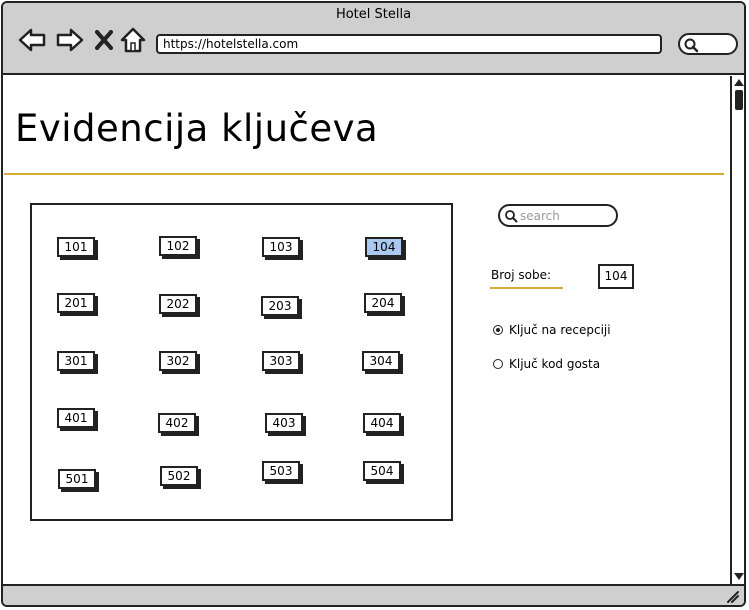 This screenshot has height=610, width=749. I want to click on room-search, so click(558, 215).